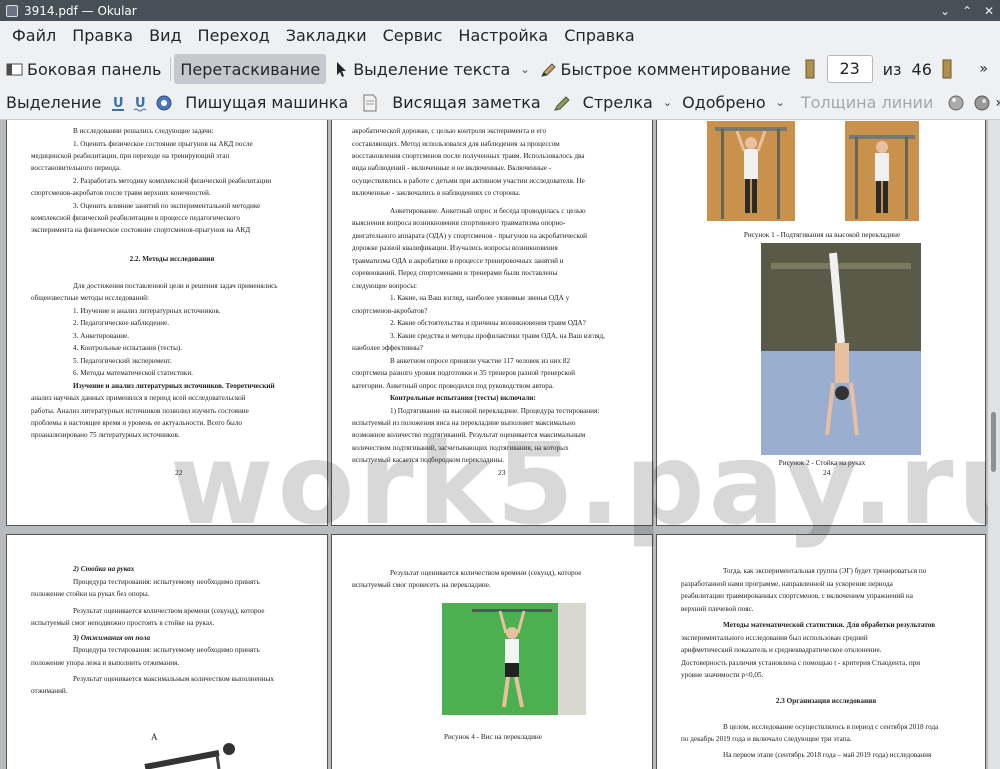 This screenshot has width=1000, height=769. I want to click on pinned-note-button: Висящая заметка, so click(466, 103).